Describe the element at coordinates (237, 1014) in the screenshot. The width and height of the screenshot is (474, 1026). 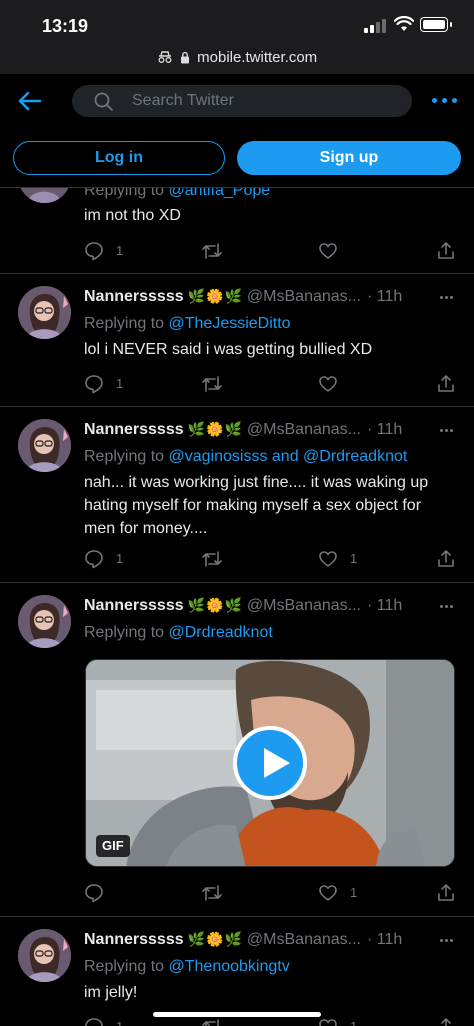
I see `home-indicator` at that location.